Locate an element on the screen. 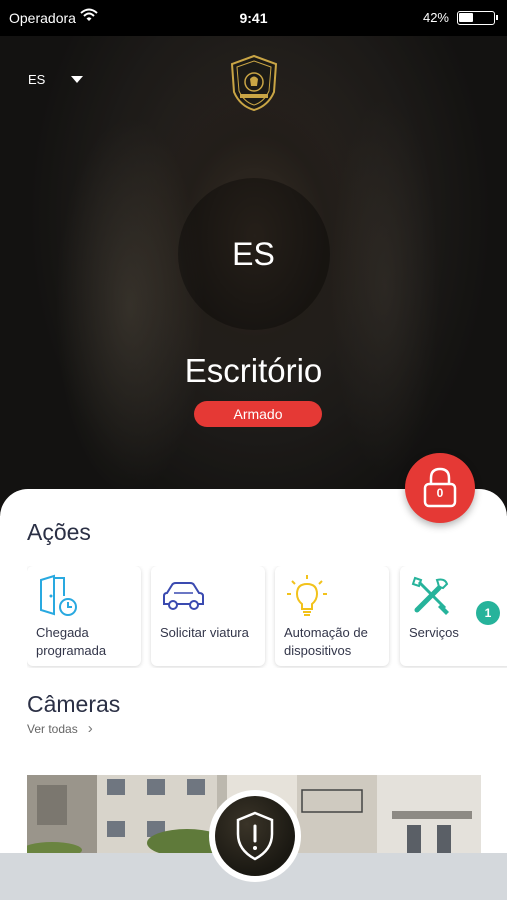 Image resolution: width=507 pixels, height=900 pixels. brand-logo is located at coordinates (254, 83).